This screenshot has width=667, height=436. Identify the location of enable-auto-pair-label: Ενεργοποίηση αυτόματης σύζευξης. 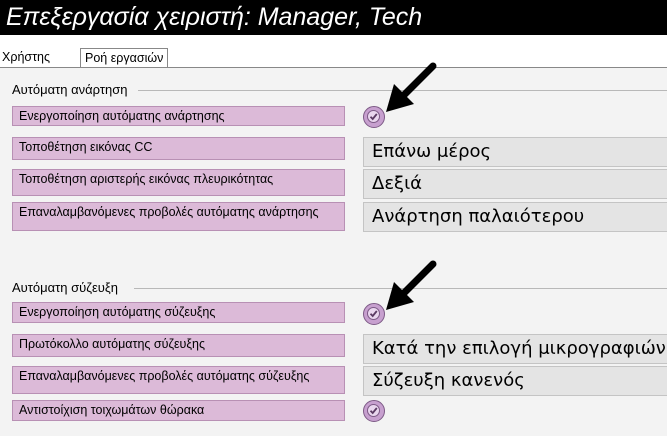
(178, 312).